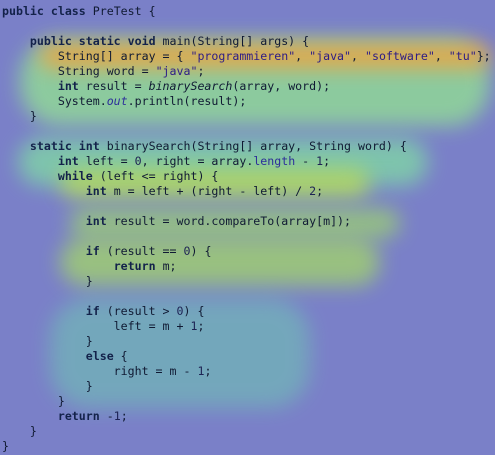  What do you see at coordinates (159, 176) in the screenshot?
I see `code-token: (left <= right) {` at bounding box center [159, 176].